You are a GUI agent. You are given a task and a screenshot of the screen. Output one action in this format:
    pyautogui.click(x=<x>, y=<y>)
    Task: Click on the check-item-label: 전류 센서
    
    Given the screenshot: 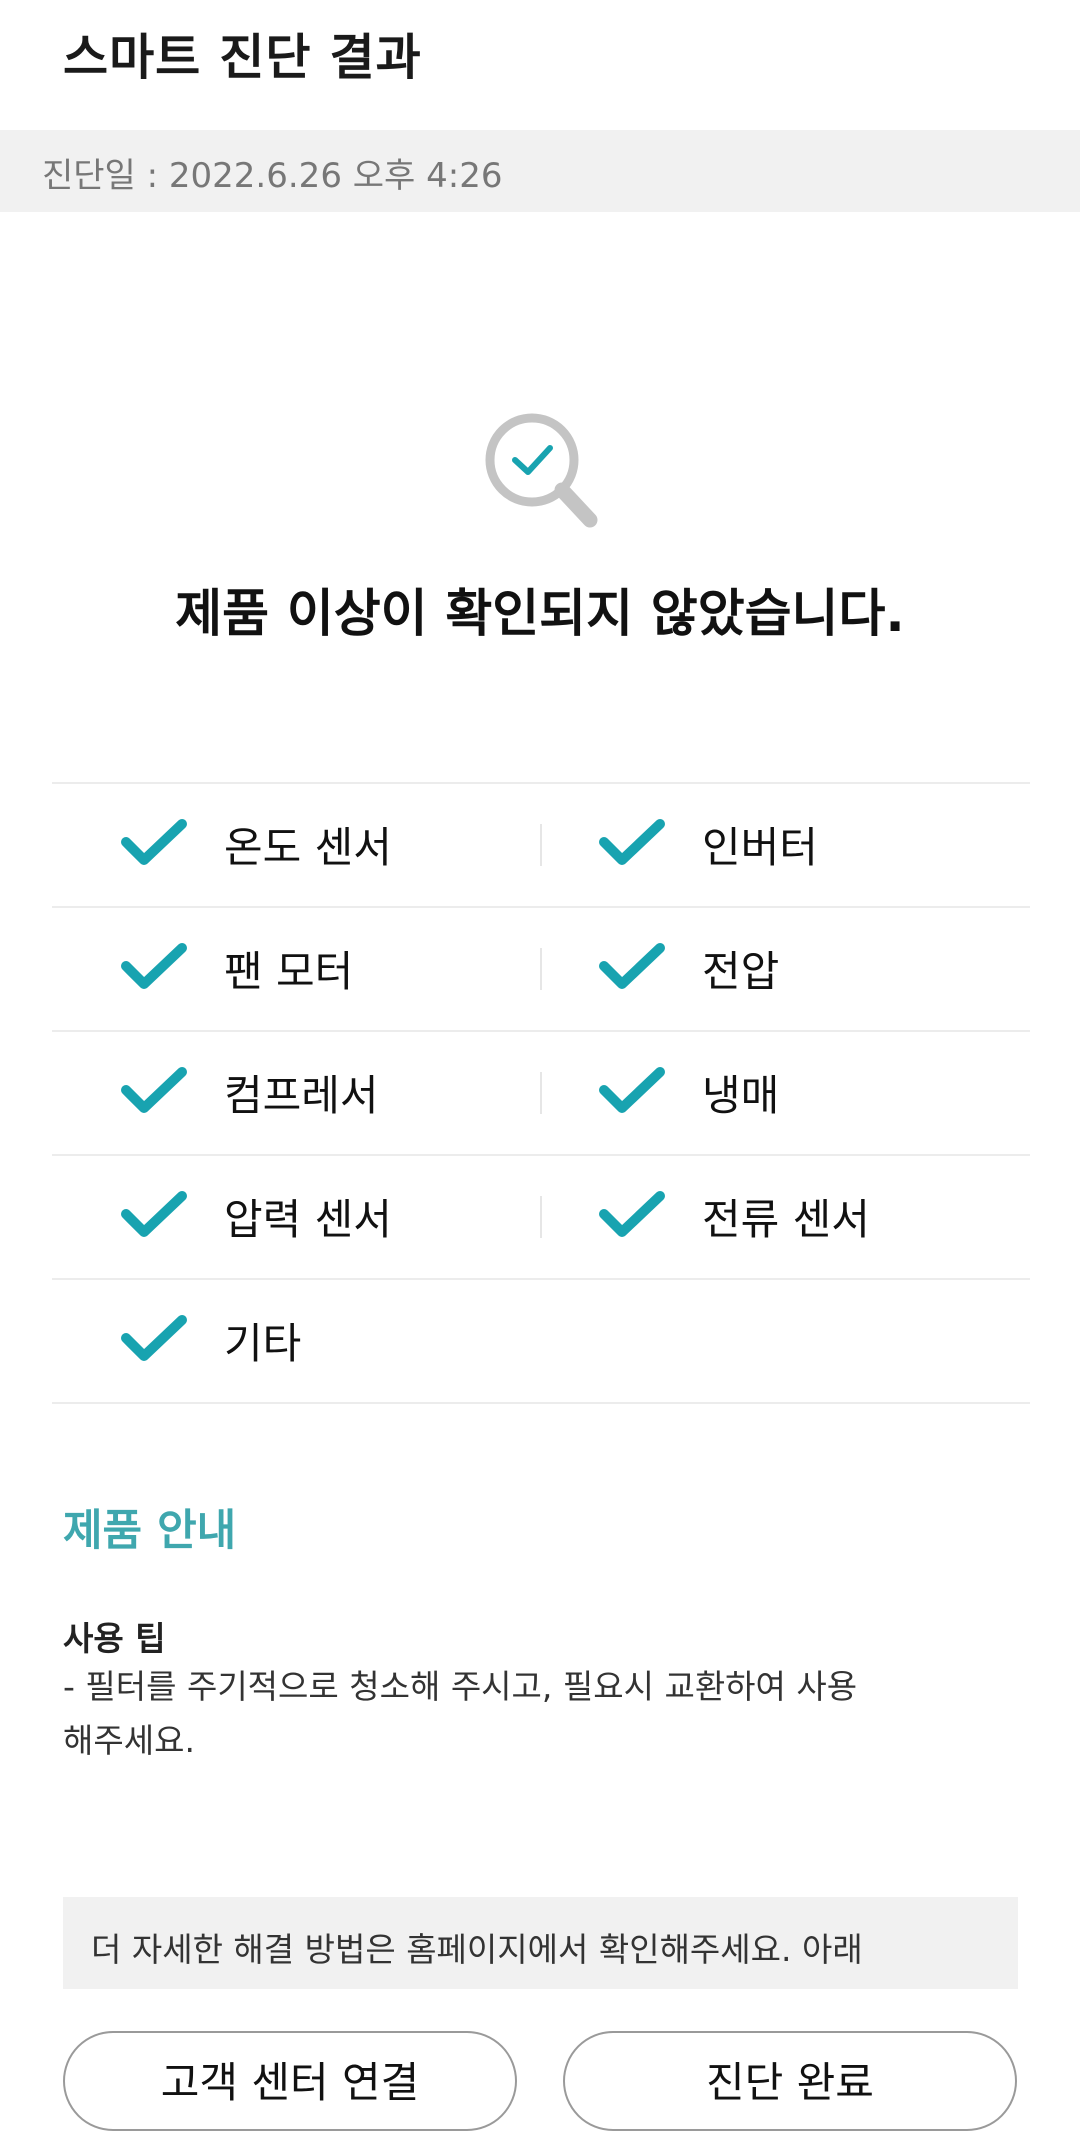 What is the action you would take?
    pyautogui.click(x=786, y=1219)
    